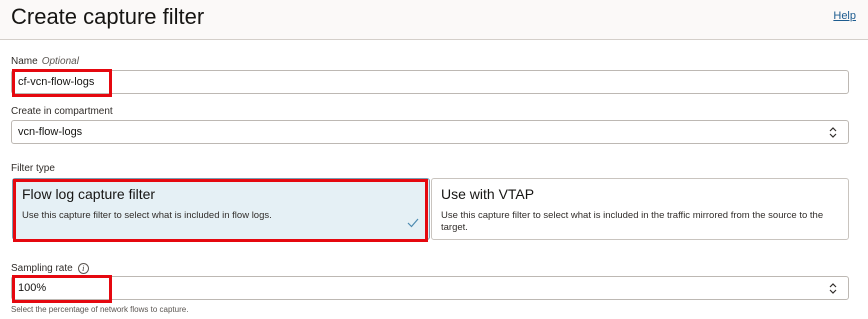 Image resolution: width=868 pixels, height=319 pixels. Describe the element at coordinates (430, 132) in the screenshot. I see `compartment-select: vcn-flow-logs` at that location.